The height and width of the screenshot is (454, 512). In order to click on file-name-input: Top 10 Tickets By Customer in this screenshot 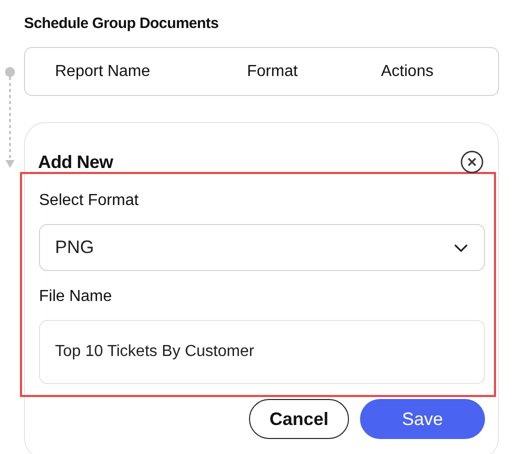, I will do `click(262, 352)`.